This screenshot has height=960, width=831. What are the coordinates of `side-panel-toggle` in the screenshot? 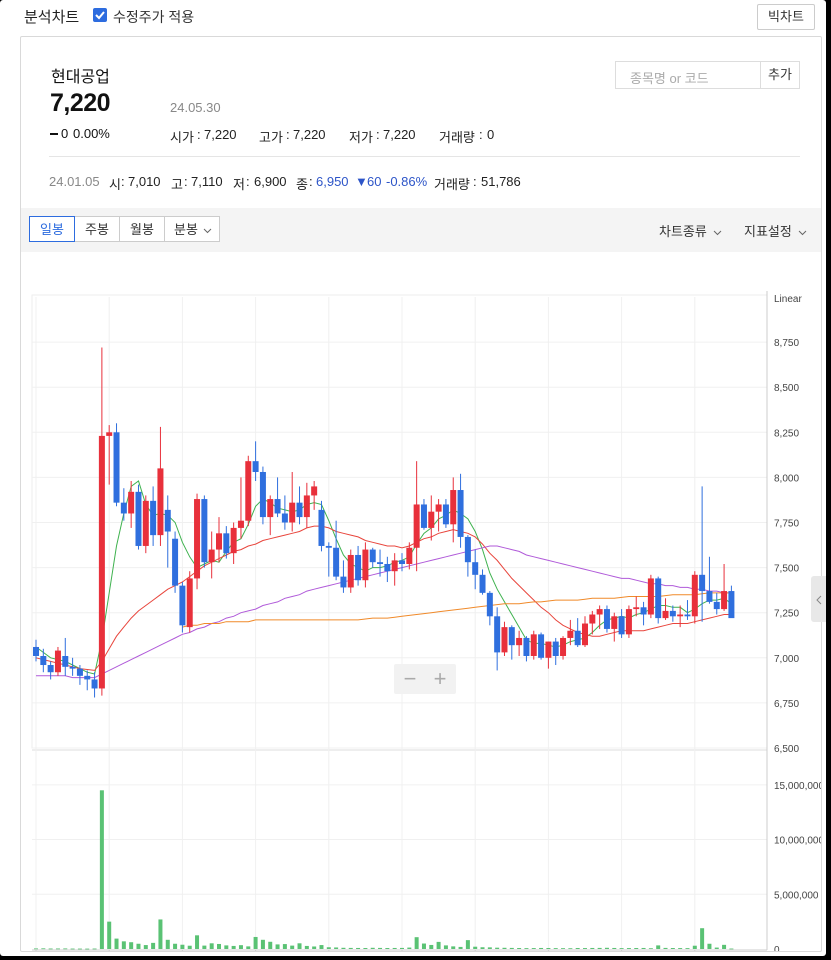 It's located at (818, 599).